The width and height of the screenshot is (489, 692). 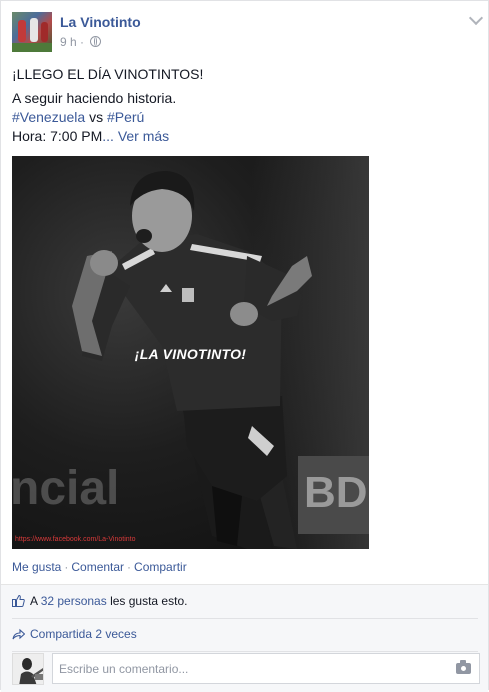 I want to click on shares-text: Compartida 2 veces, so click(x=83, y=634).